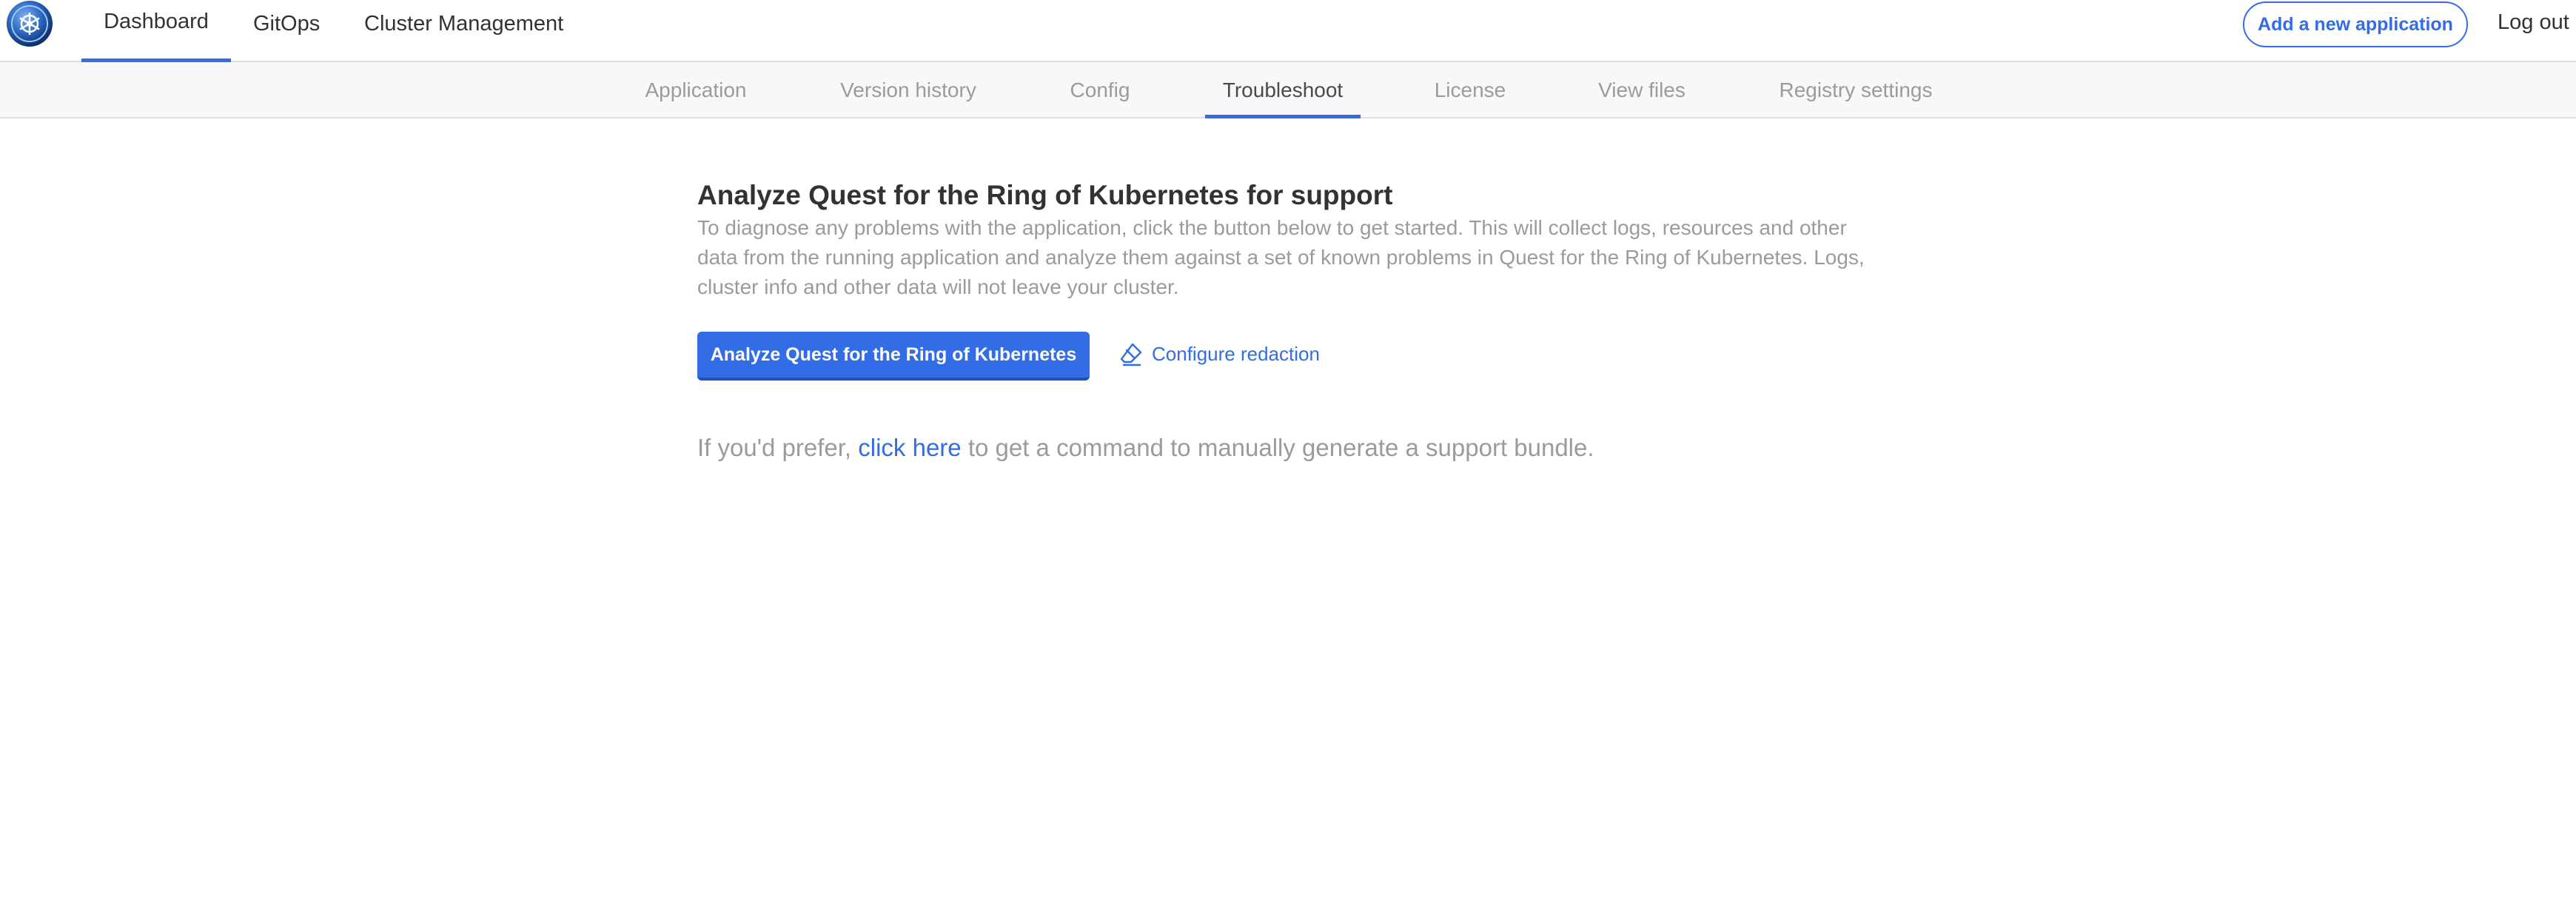  I want to click on logout-link: Log out, so click(2533, 22).